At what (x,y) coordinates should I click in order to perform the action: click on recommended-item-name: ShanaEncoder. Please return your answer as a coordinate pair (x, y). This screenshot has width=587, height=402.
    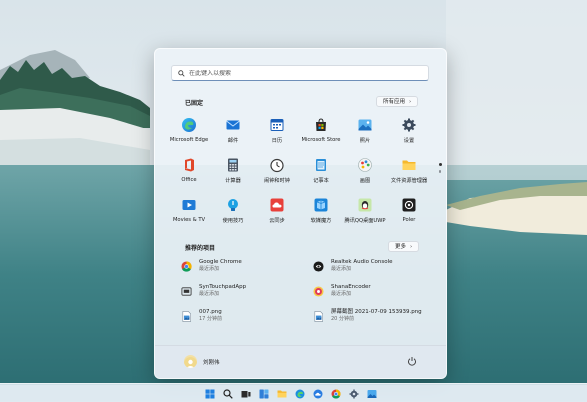
    Looking at the image, I should click on (351, 287).